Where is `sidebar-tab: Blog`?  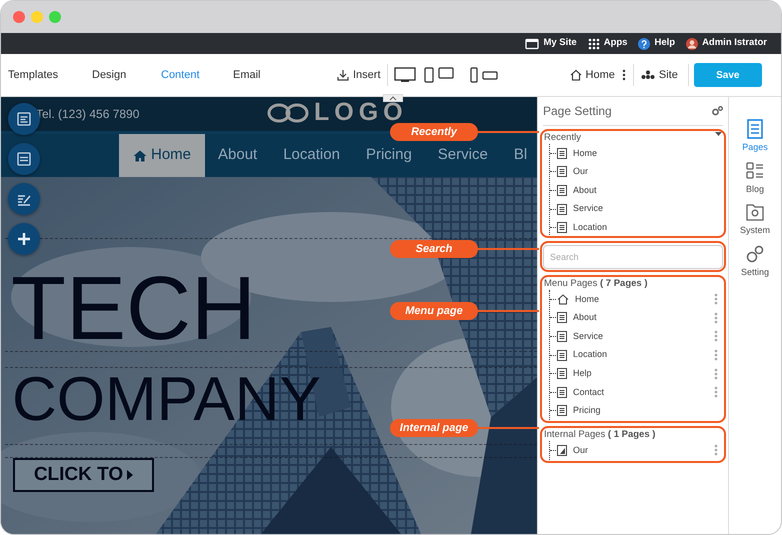
sidebar-tab: Blog is located at coordinates (755, 178).